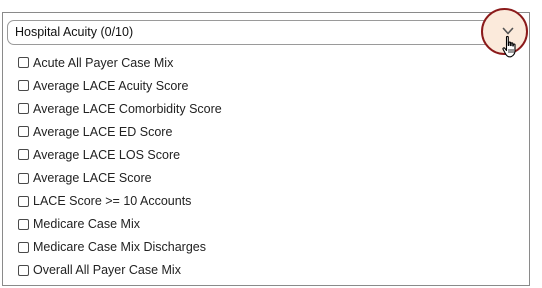 The height and width of the screenshot is (288, 542). I want to click on hand-pointer-icon, so click(509, 46).